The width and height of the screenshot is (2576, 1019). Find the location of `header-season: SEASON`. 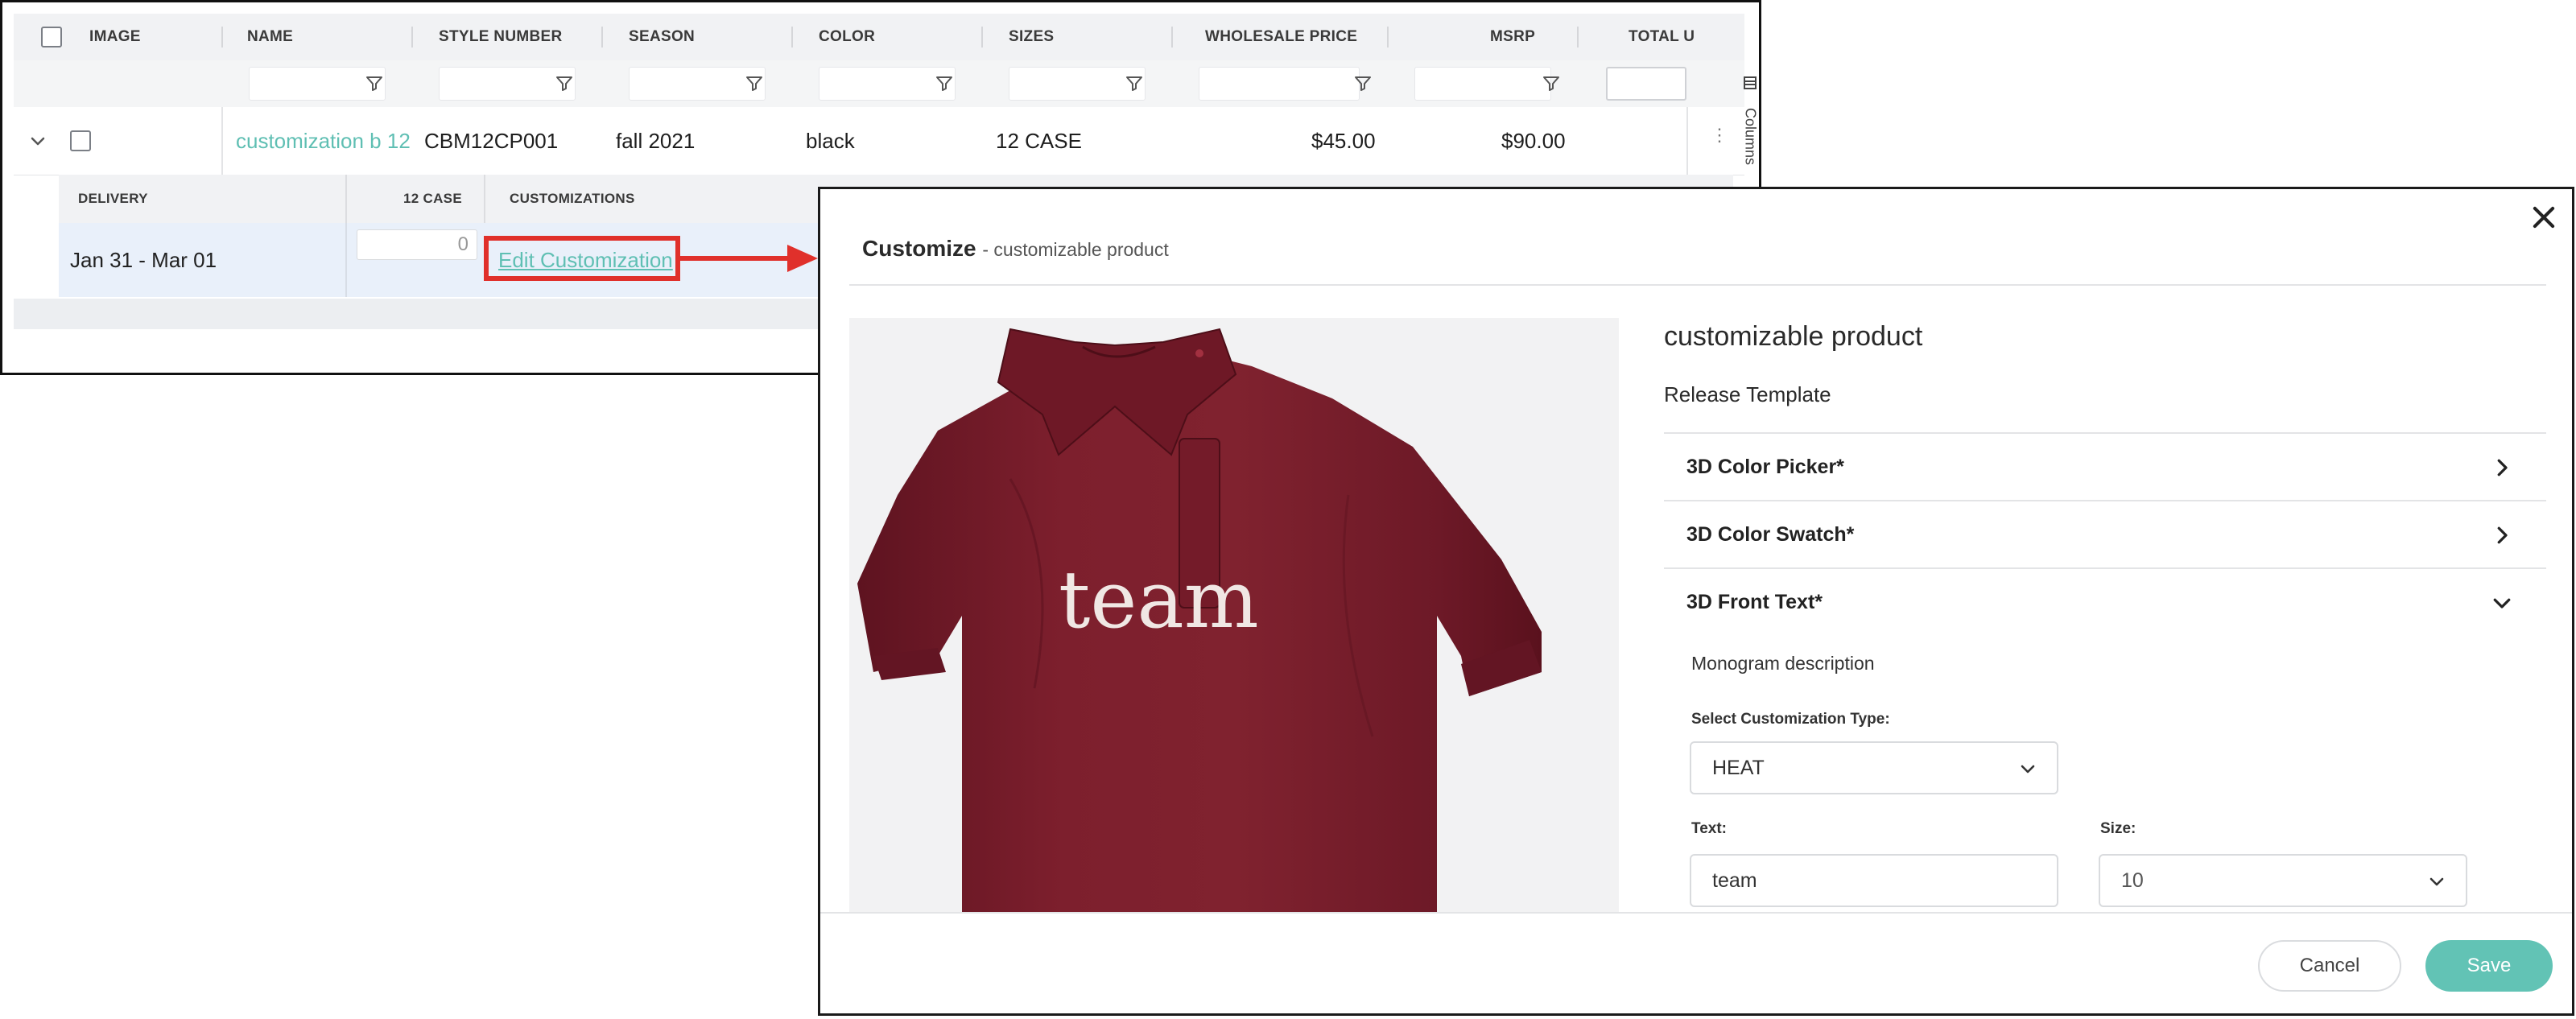

header-season: SEASON is located at coordinates (662, 37).